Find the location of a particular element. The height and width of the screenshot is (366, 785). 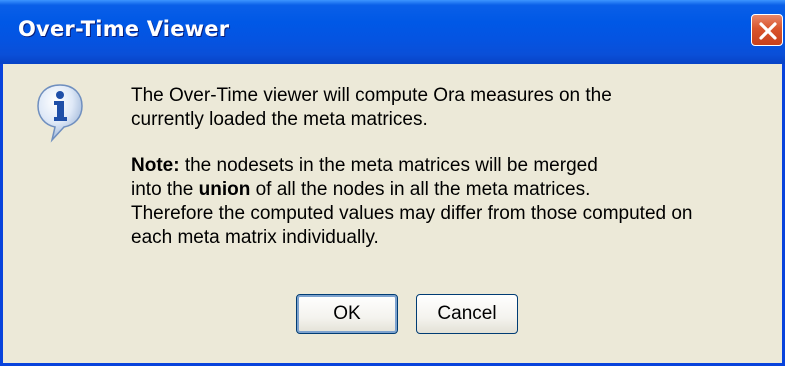

union-emphasis: union is located at coordinates (224, 189).